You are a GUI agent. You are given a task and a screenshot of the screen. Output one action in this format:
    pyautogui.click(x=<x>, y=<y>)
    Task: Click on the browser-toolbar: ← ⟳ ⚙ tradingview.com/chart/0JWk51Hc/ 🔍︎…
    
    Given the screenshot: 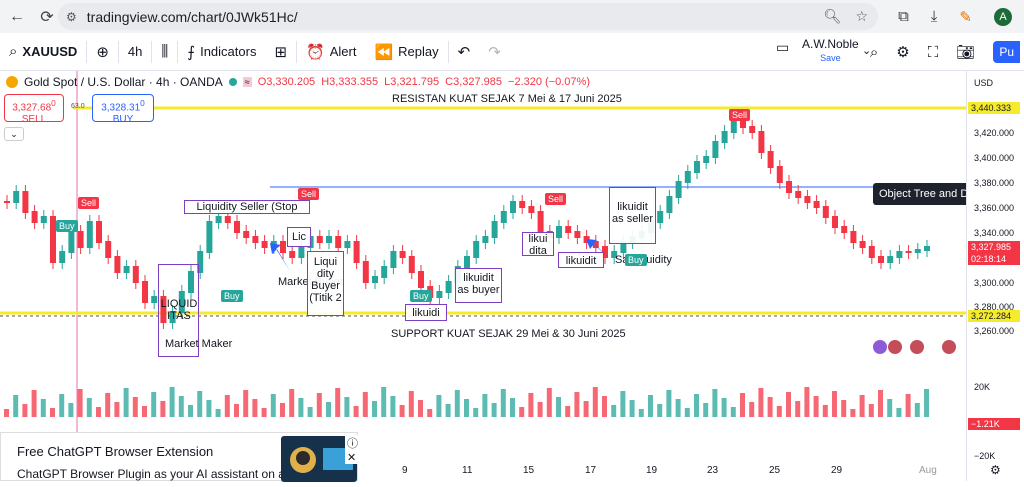 What is the action you would take?
    pyautogui.click(x=512, y=16)
    